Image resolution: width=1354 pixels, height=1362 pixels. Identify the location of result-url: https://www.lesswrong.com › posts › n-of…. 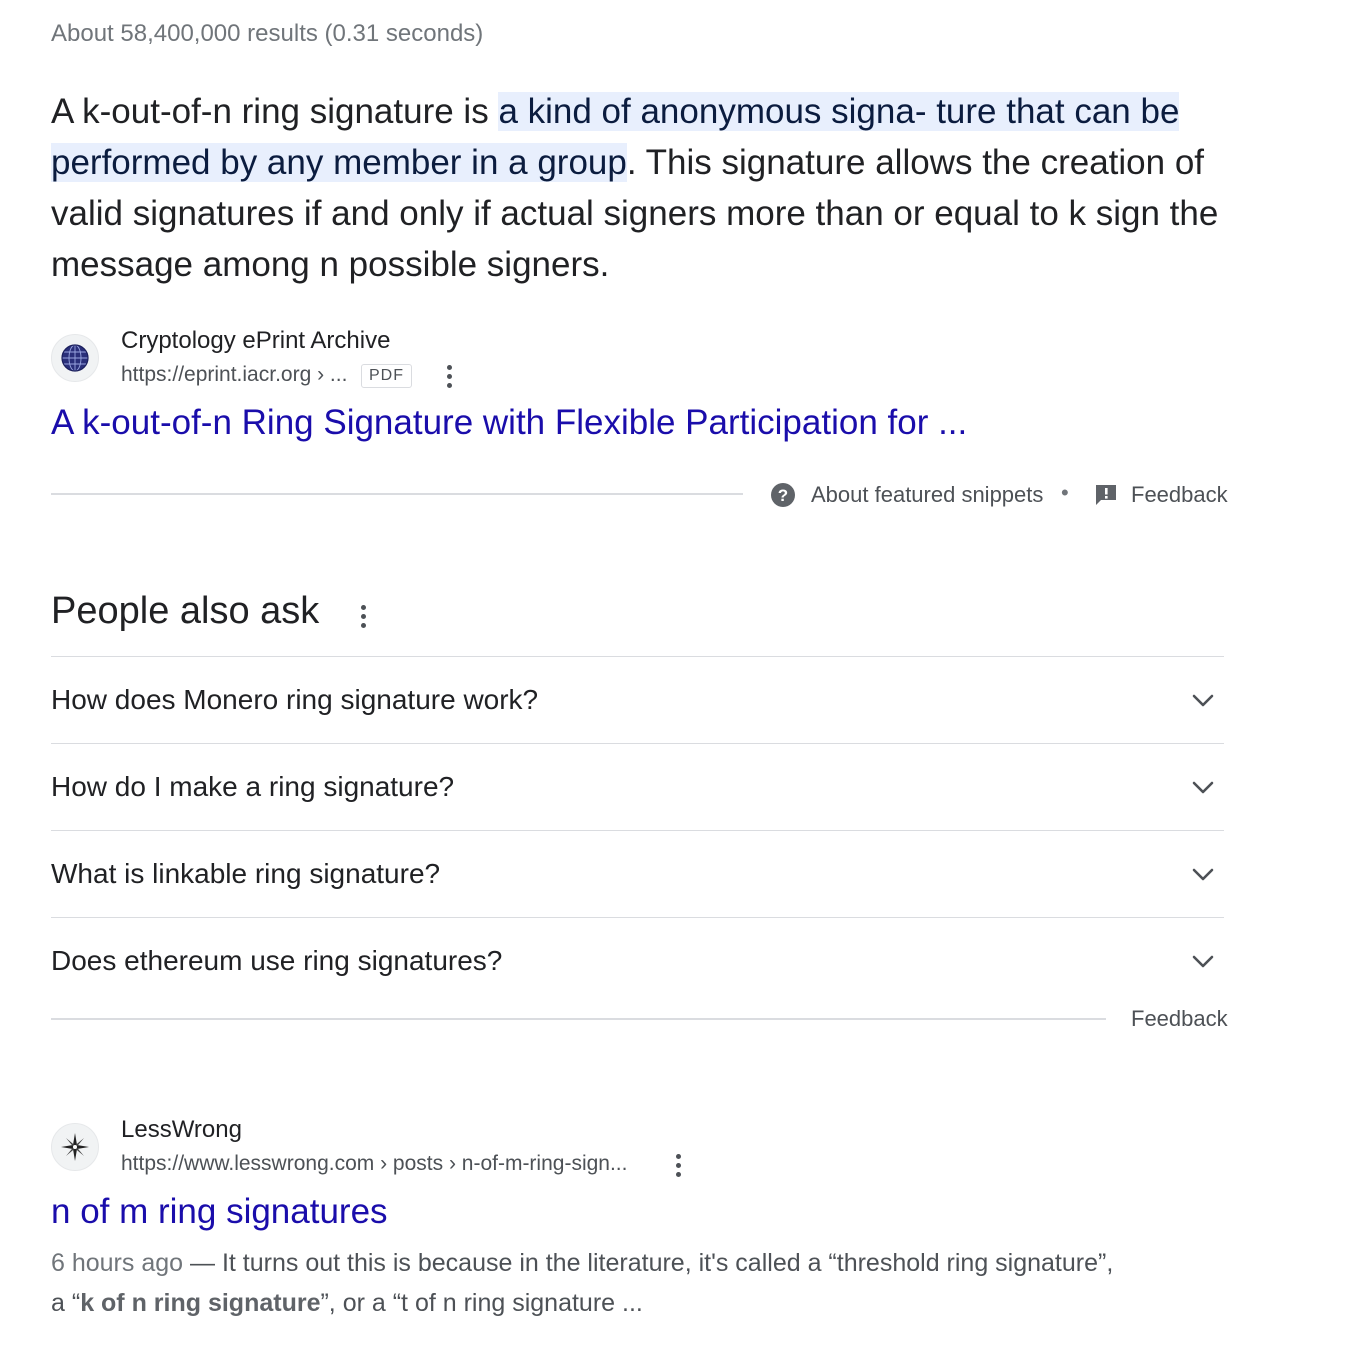
(374, 1164).